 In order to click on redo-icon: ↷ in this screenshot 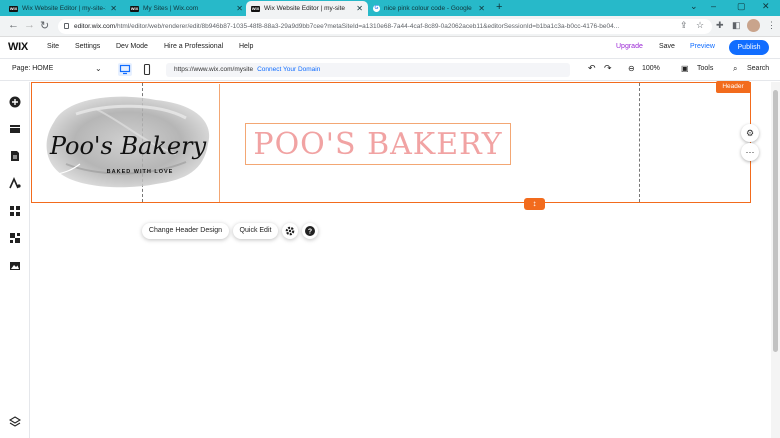, I will do `click(608, 68)`.